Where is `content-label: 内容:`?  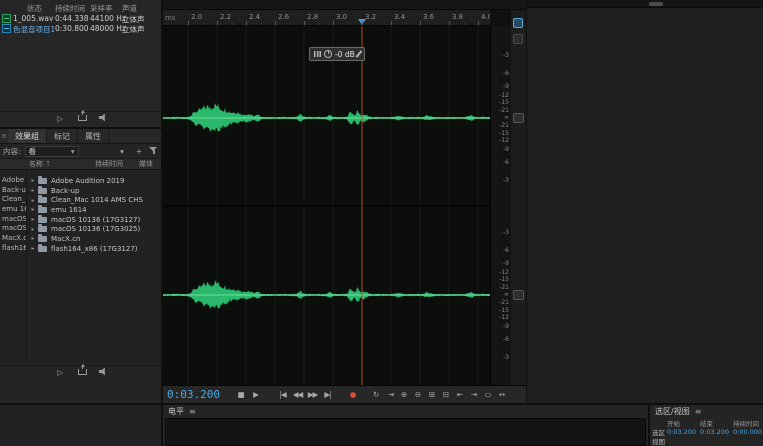 content-label: 内容: is located at coordinates (12, 151).